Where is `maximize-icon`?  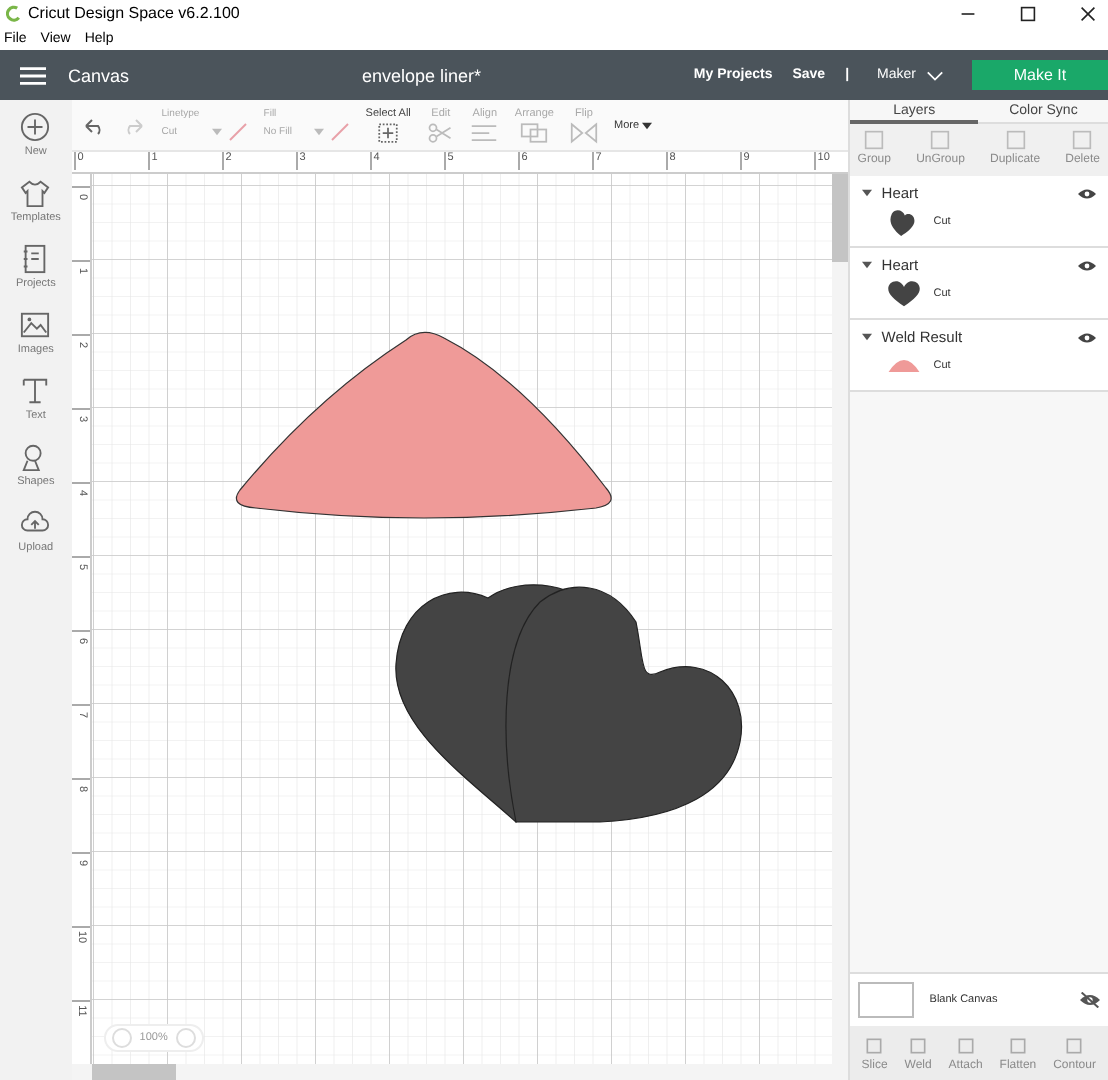 maximize-icon is located at coordinates (1028, 13).